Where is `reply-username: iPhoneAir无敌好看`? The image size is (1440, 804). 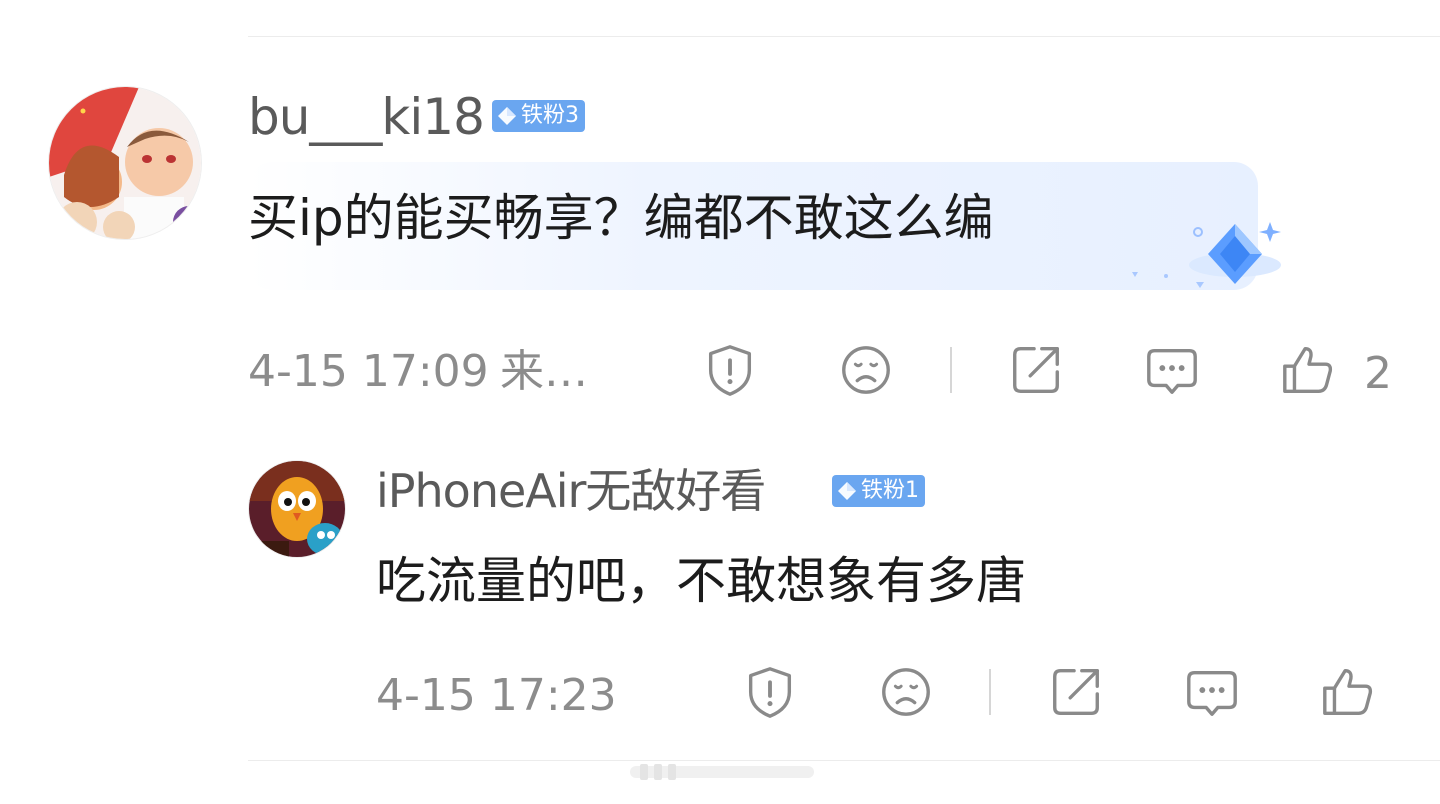
reply-username: iPhoneAir无敌好看 is located at coordinates (571, 491).